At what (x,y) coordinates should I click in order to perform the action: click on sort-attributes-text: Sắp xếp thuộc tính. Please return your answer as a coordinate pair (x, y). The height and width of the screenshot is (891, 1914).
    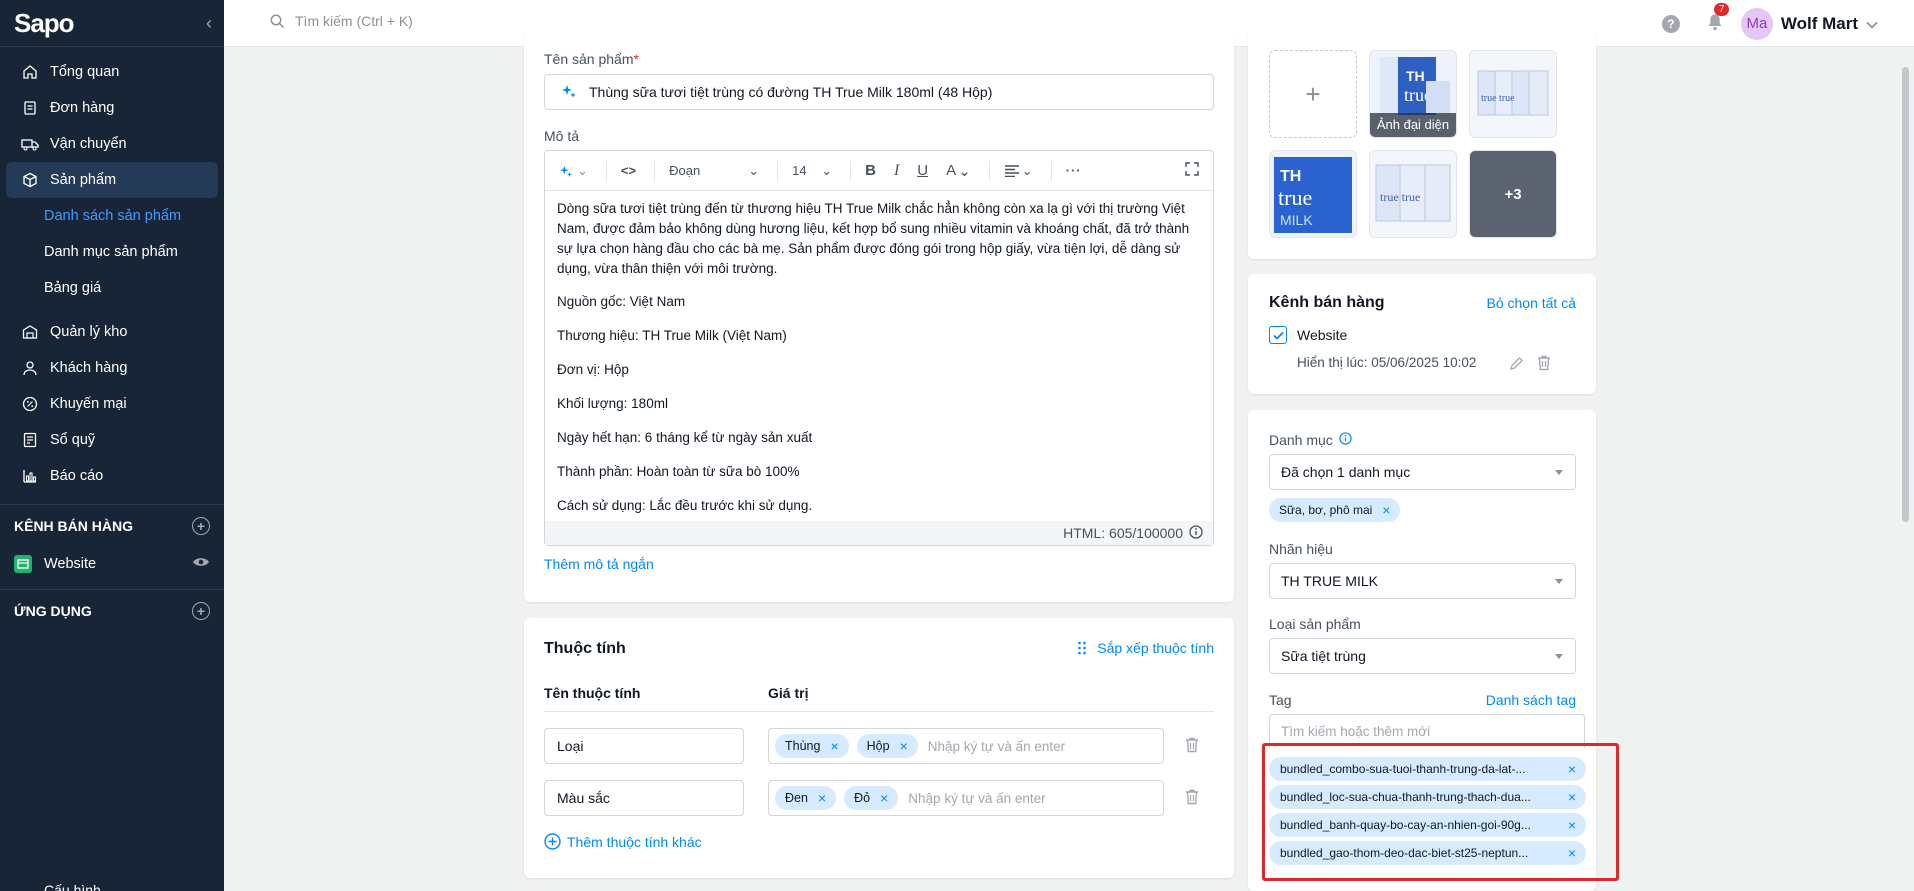
    Looking at the image, I should click on (1155, 648).